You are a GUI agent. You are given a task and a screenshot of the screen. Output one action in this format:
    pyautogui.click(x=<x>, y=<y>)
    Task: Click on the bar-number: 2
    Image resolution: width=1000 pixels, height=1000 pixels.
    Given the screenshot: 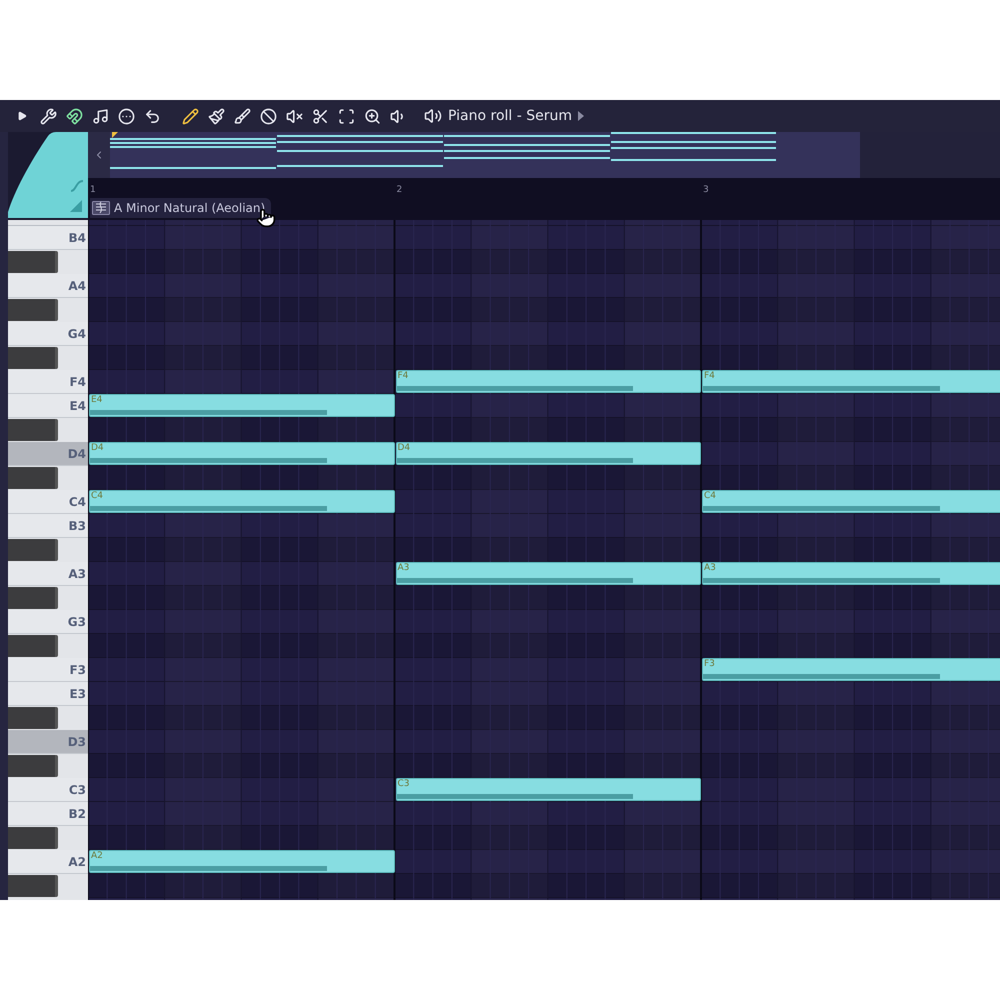 What is the action you would take?
    pyautogui.click(x=399, y=190)
    